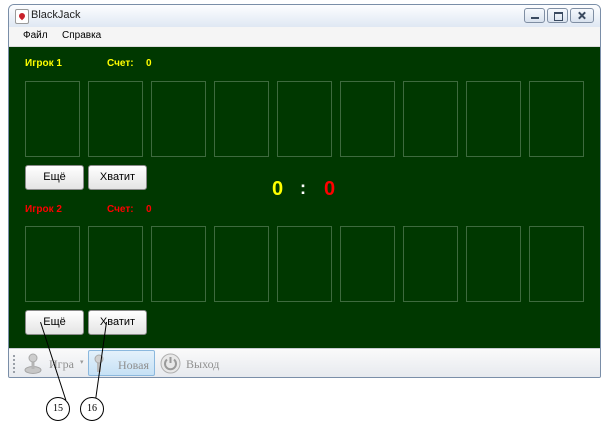  What do you see at coordinates (43, 209) in the screenshot?
I see `player2-name: Игрок 2` at bounding box center [43, 209].